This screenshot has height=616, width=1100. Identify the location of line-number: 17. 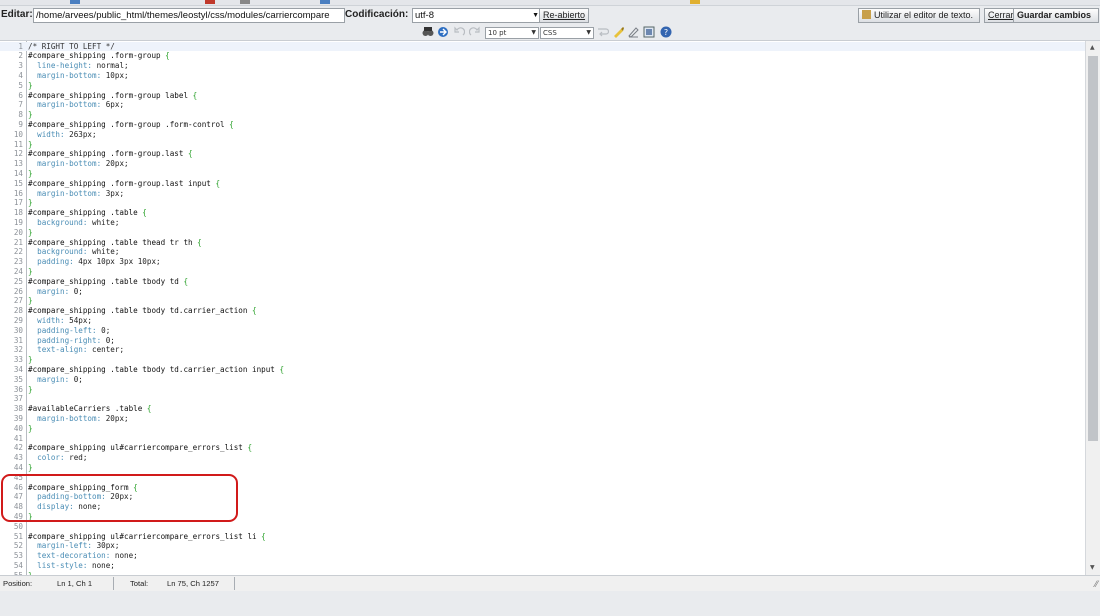
(18, 203).